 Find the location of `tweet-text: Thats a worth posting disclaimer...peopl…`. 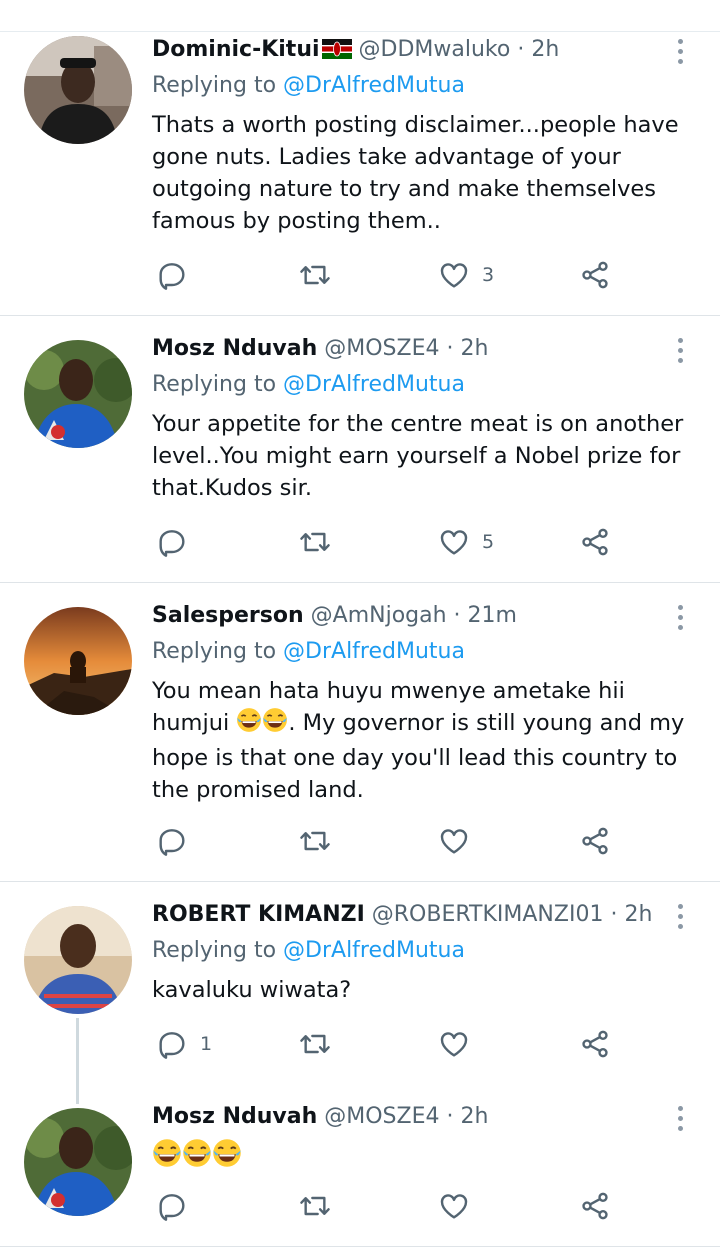

tweet-text: Thats a worth posting disclaimer...peopl… is located at coordinates (415, 173).